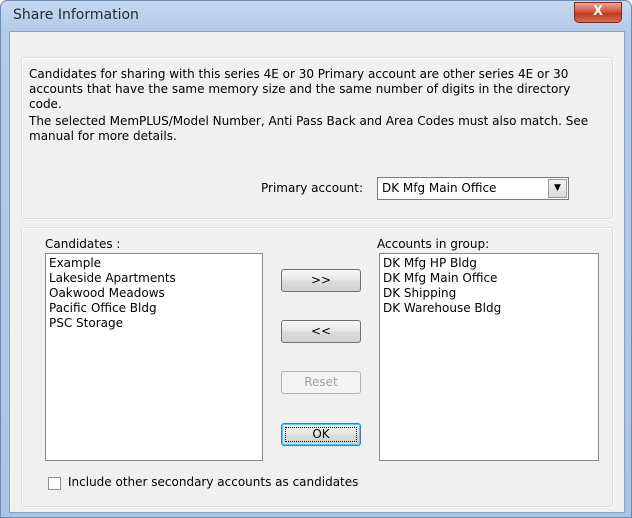 The image size is (632, 518). What do you see at coordinates (154, 293) in the screenshot?
I see `list-item: Oakwood Meadows` at bounding box center [154, 293].